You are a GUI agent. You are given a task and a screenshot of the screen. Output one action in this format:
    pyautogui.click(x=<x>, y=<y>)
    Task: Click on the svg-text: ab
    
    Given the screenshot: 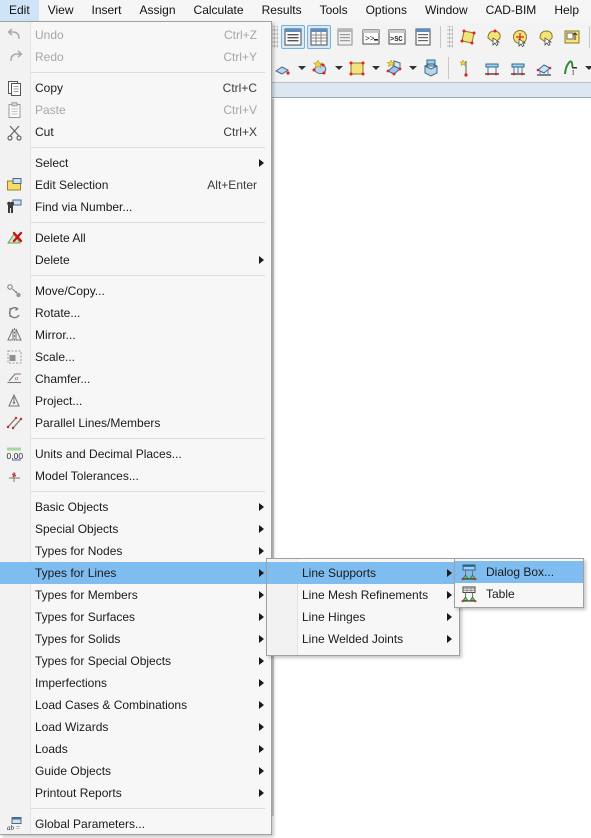 What is the action you would take?
    pyautogui.click(x=11, y=828)
    